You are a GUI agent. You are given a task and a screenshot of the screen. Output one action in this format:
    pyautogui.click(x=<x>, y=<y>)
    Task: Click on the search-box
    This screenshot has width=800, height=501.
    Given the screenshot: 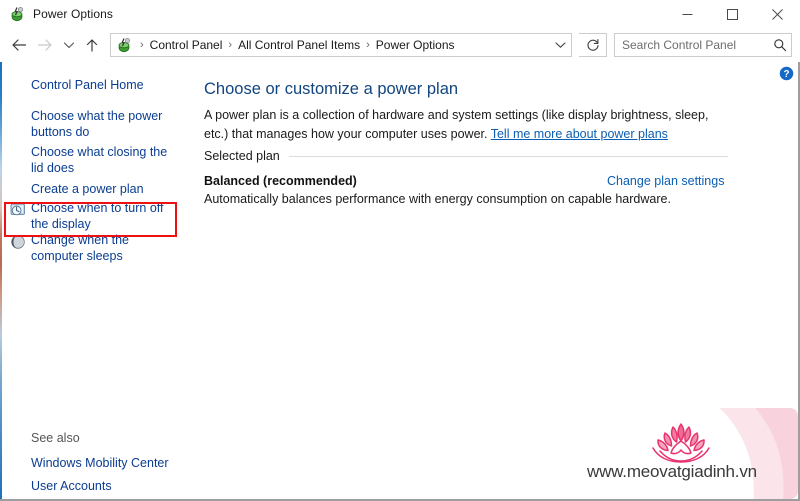 What is the action you would take?
    pyautogui.click(x=703, y=45)
    